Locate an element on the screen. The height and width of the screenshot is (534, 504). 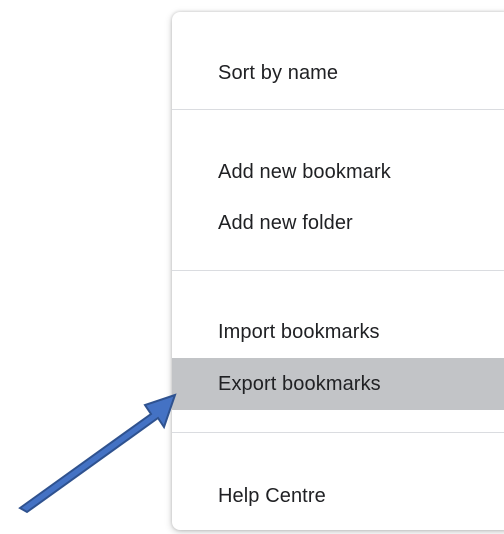
menu-item-label: Sort by name is located at coordinates (278, 72).